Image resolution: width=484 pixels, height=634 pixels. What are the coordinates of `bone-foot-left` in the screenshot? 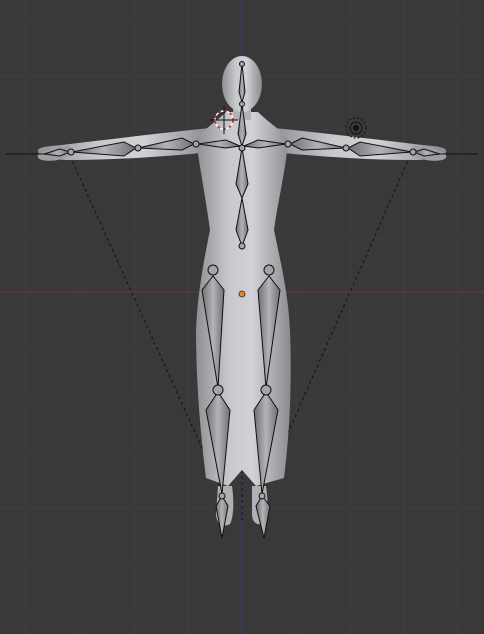 It's located at (222, 517).